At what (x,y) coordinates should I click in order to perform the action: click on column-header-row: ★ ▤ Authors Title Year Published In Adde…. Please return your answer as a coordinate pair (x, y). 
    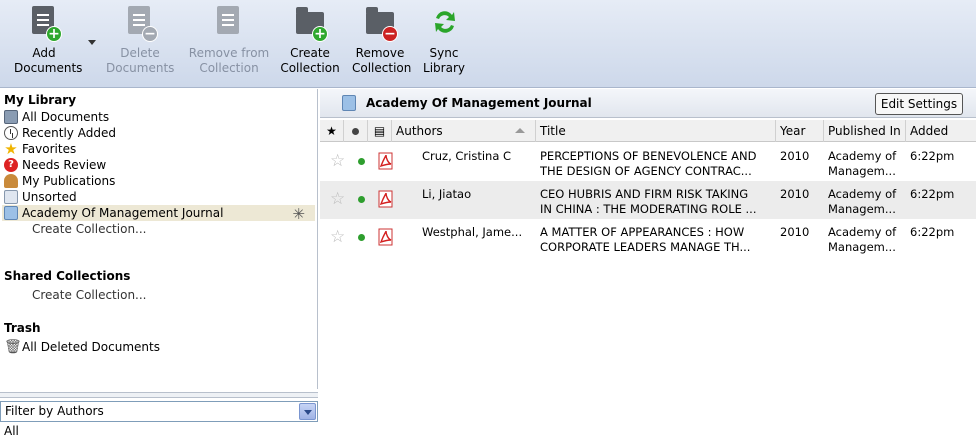
    Looking at the image, I should click on (648, 131).